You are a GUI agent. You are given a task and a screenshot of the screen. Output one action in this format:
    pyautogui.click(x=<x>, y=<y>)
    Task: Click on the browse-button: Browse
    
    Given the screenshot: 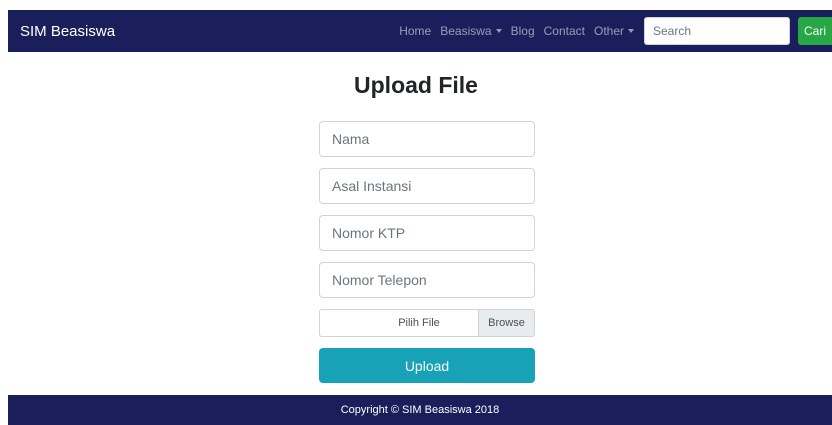 What is the action you would take?
    pyautogui.click(x=506, y=323)
    